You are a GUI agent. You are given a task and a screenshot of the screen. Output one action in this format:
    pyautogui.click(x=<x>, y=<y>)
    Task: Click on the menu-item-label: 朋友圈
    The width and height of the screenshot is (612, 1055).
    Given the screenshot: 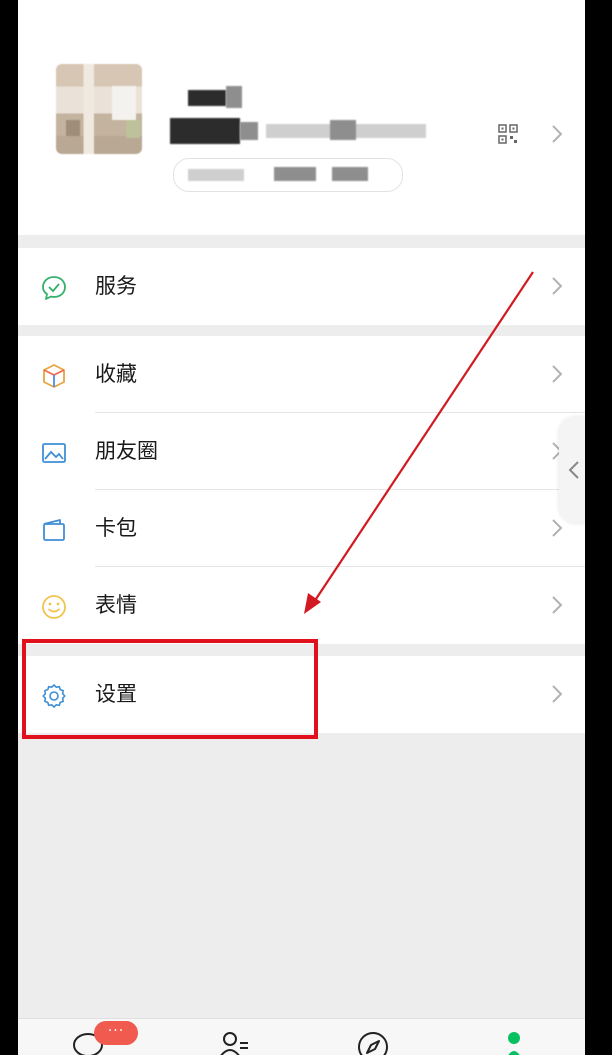 What is the action you would take?
    pyautogui.click(x=126, y=451)
    